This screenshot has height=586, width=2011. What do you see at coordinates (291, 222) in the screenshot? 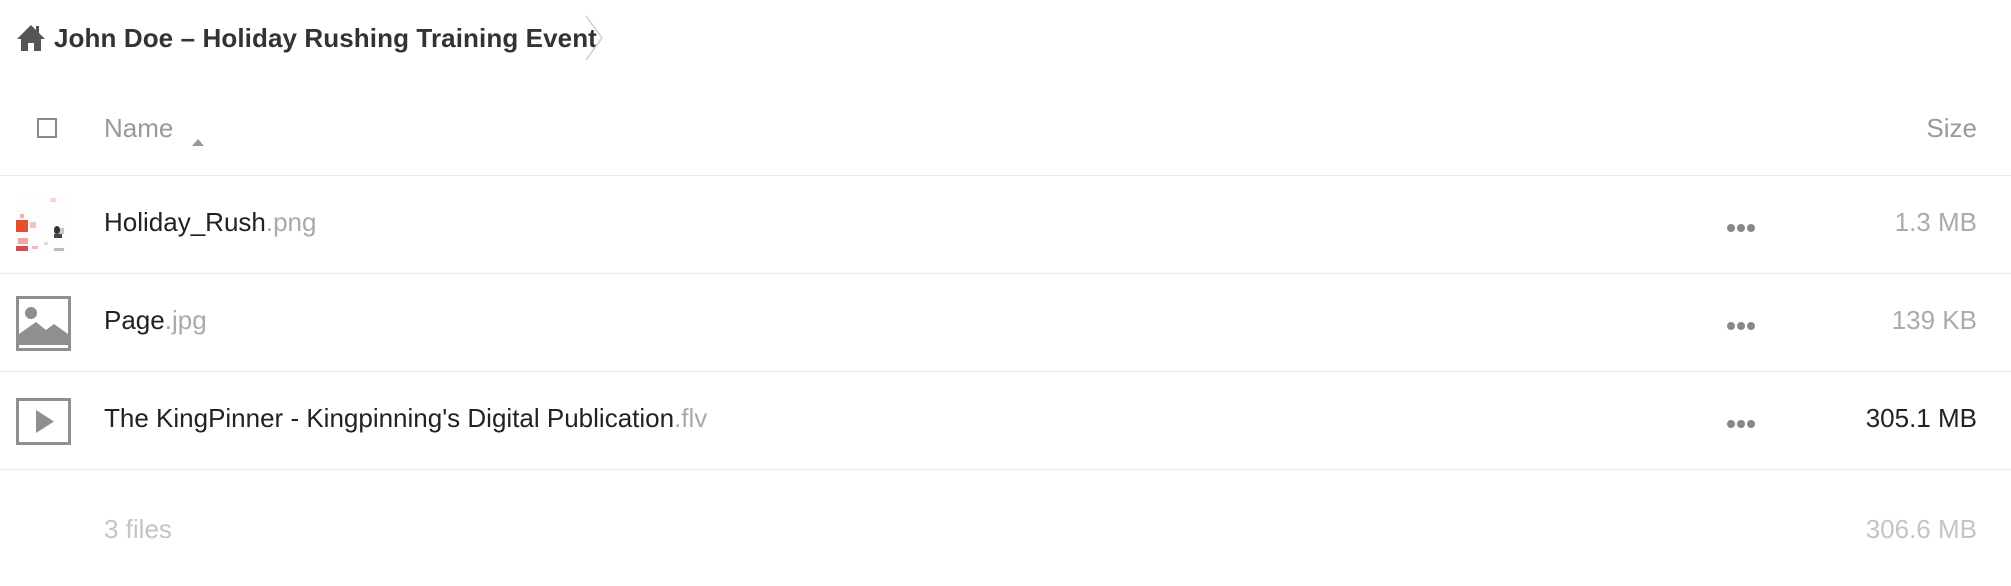
I see `file-extension: .png` at bounding box center [291, 222].